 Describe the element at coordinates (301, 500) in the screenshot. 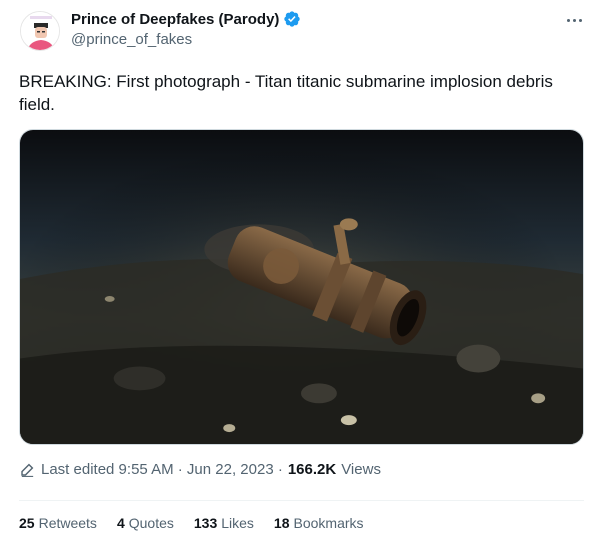

I see `divider` at that location.